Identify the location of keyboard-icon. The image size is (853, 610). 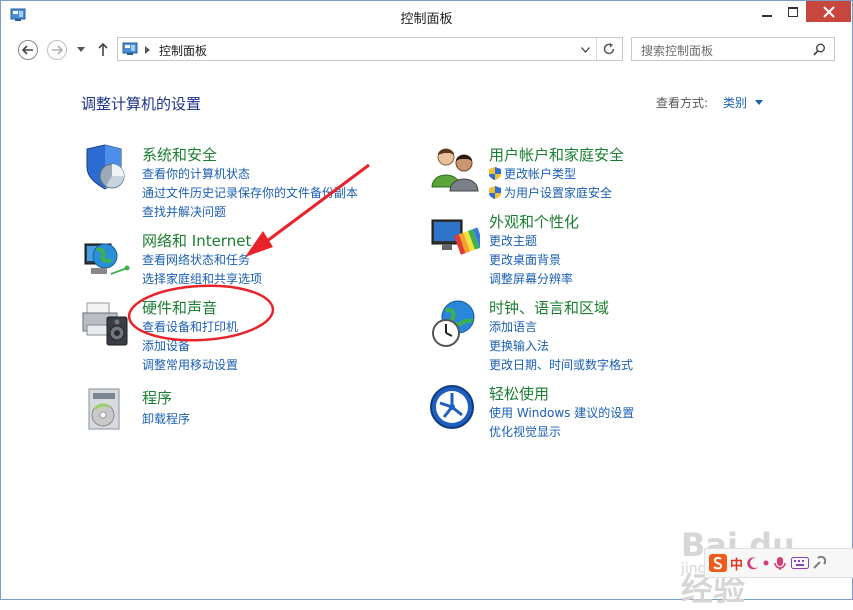
(800, 563).